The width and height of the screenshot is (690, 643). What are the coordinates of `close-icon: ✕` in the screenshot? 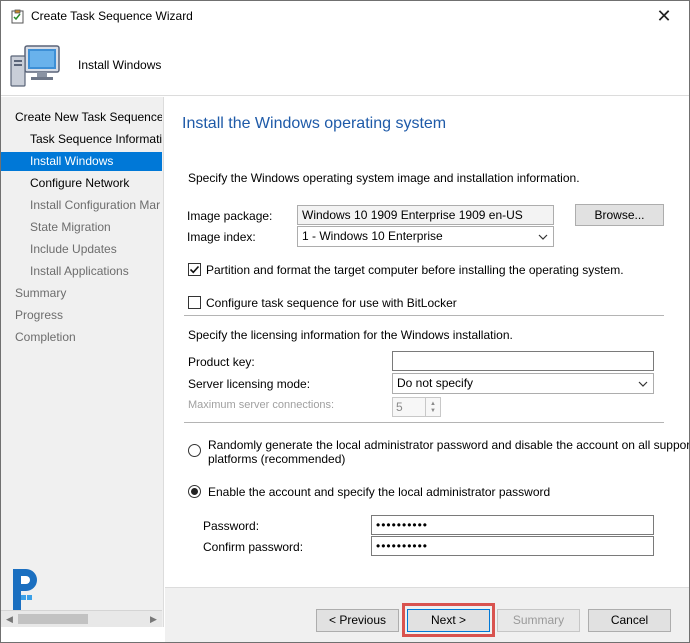 It's located at (664, 16).